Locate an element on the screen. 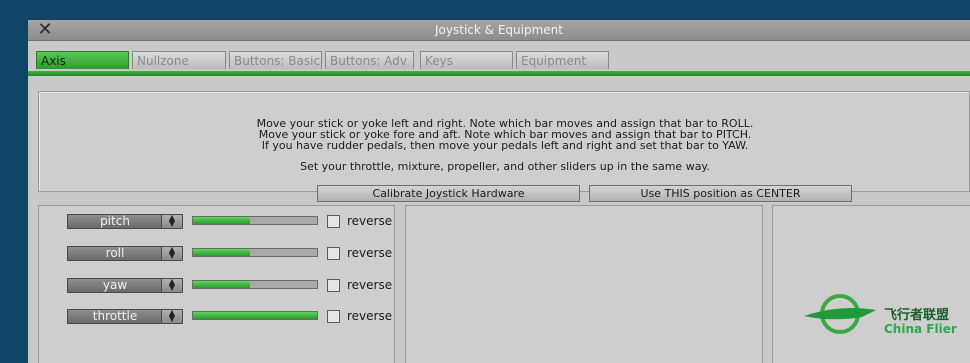 The width and height of the screenshot is (970, 363). tab-buttons-basic: Buttons: Basic is located at coordinates (275, 60).